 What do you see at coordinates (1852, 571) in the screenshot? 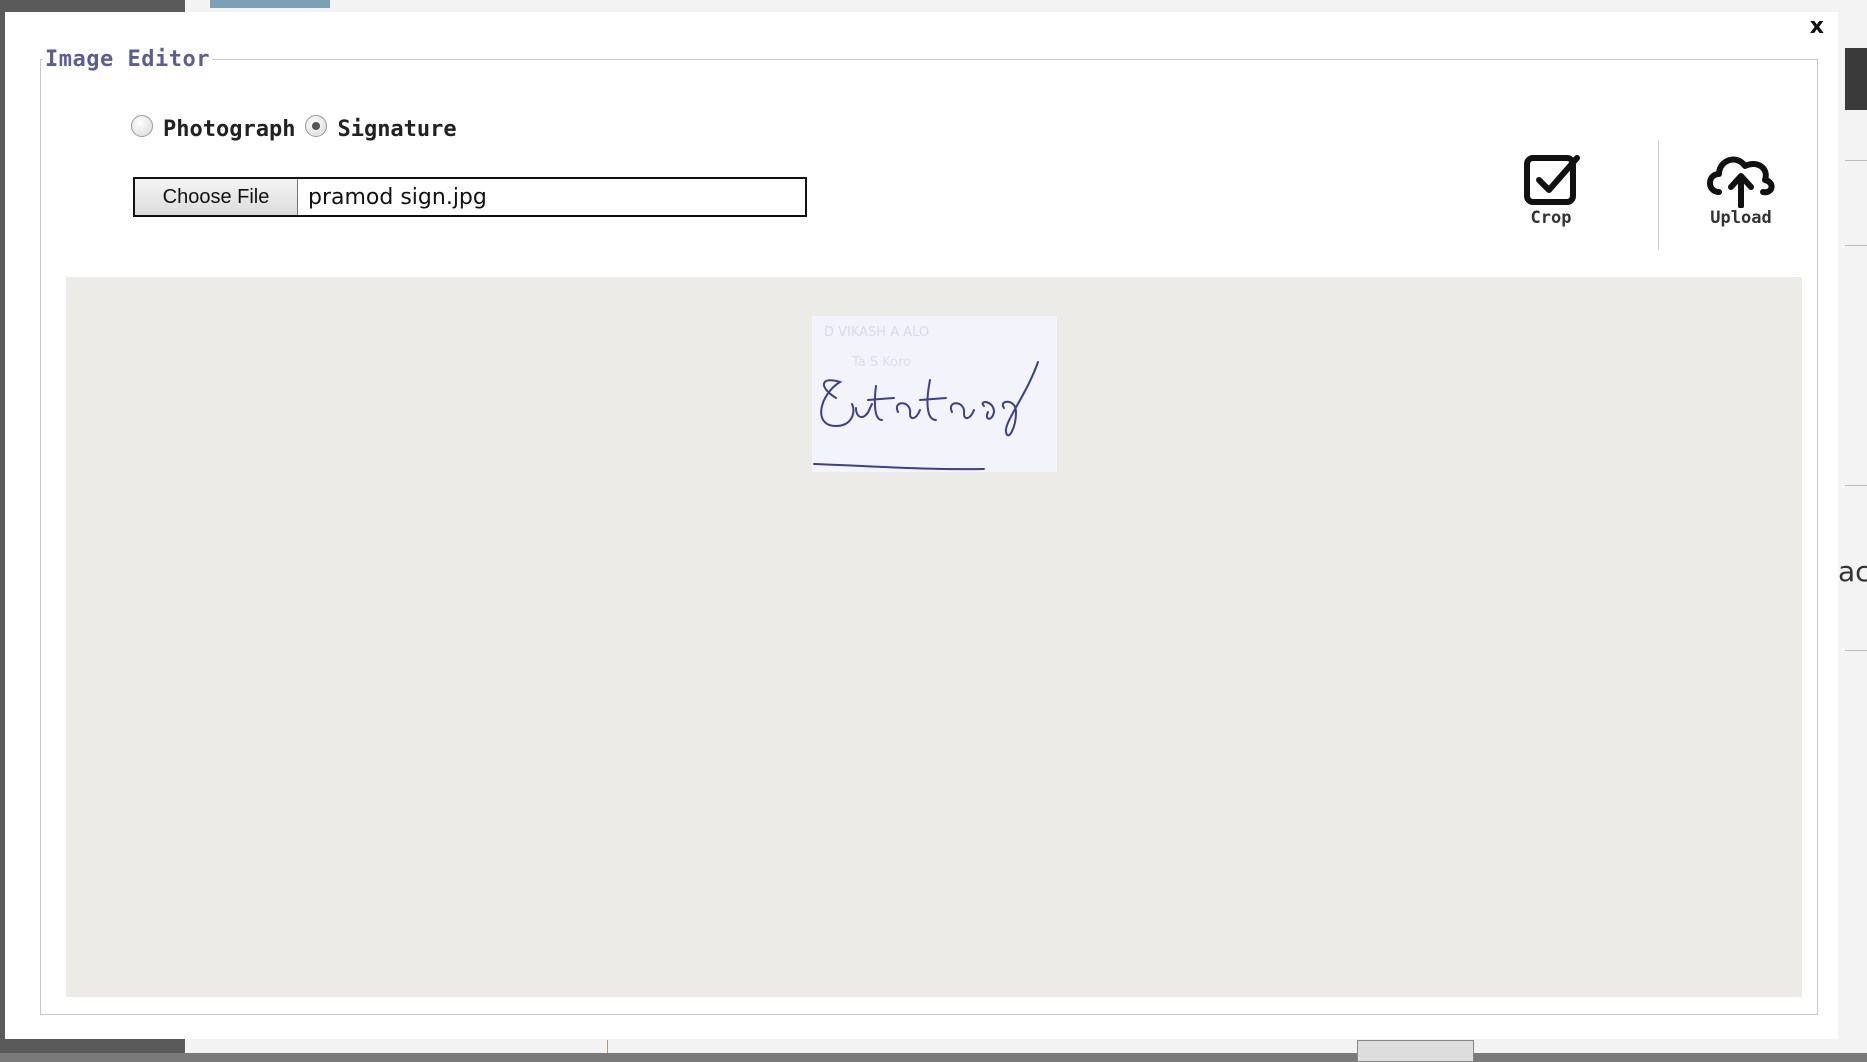
I see `background-partial-text: ac` at bounding box center [1852, 571].